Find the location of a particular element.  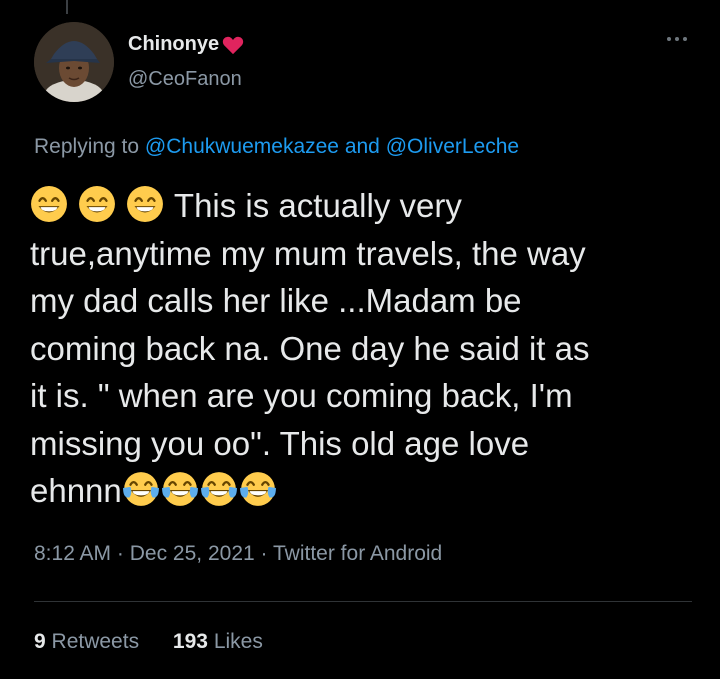

tweet-line-1: This is actually very is located at coordinates (365, 206).